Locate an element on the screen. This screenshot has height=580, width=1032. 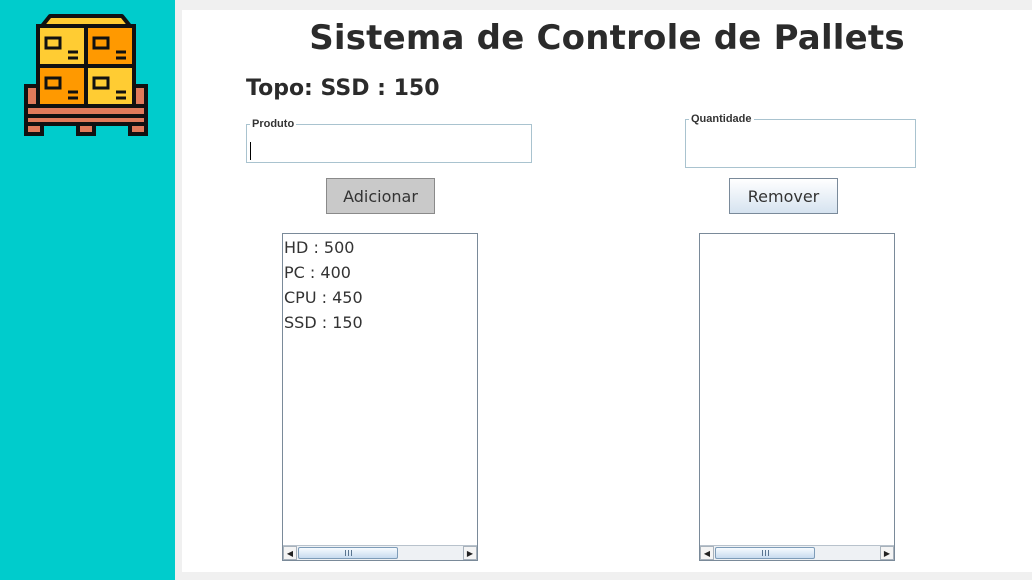
pallet-boxes-icon is located at coordinates (86, 75).